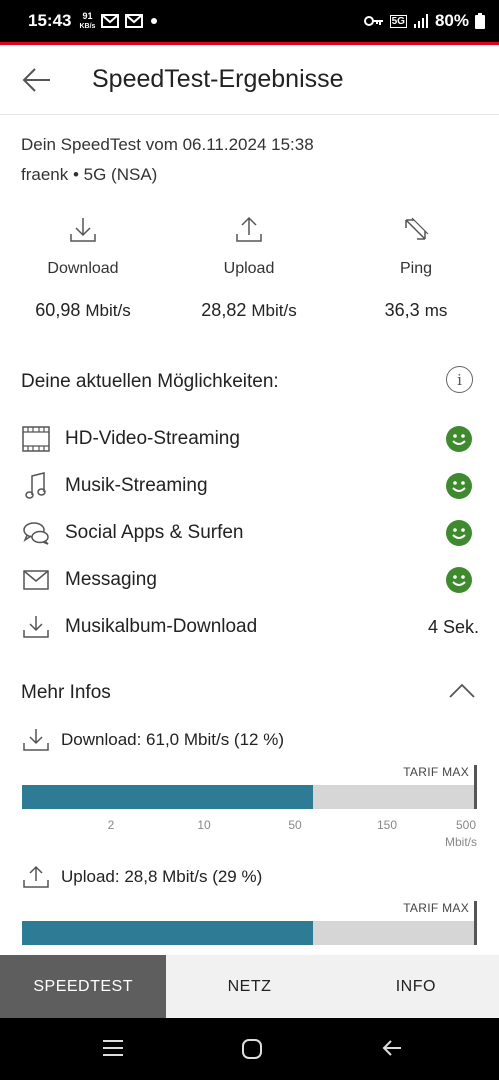 The width and height of the screenshot is (499, 1080). What do you see at coordinates (204, 825) in the screenshot?
I see `scale-tick: 10` at bounding box center [204, 825].